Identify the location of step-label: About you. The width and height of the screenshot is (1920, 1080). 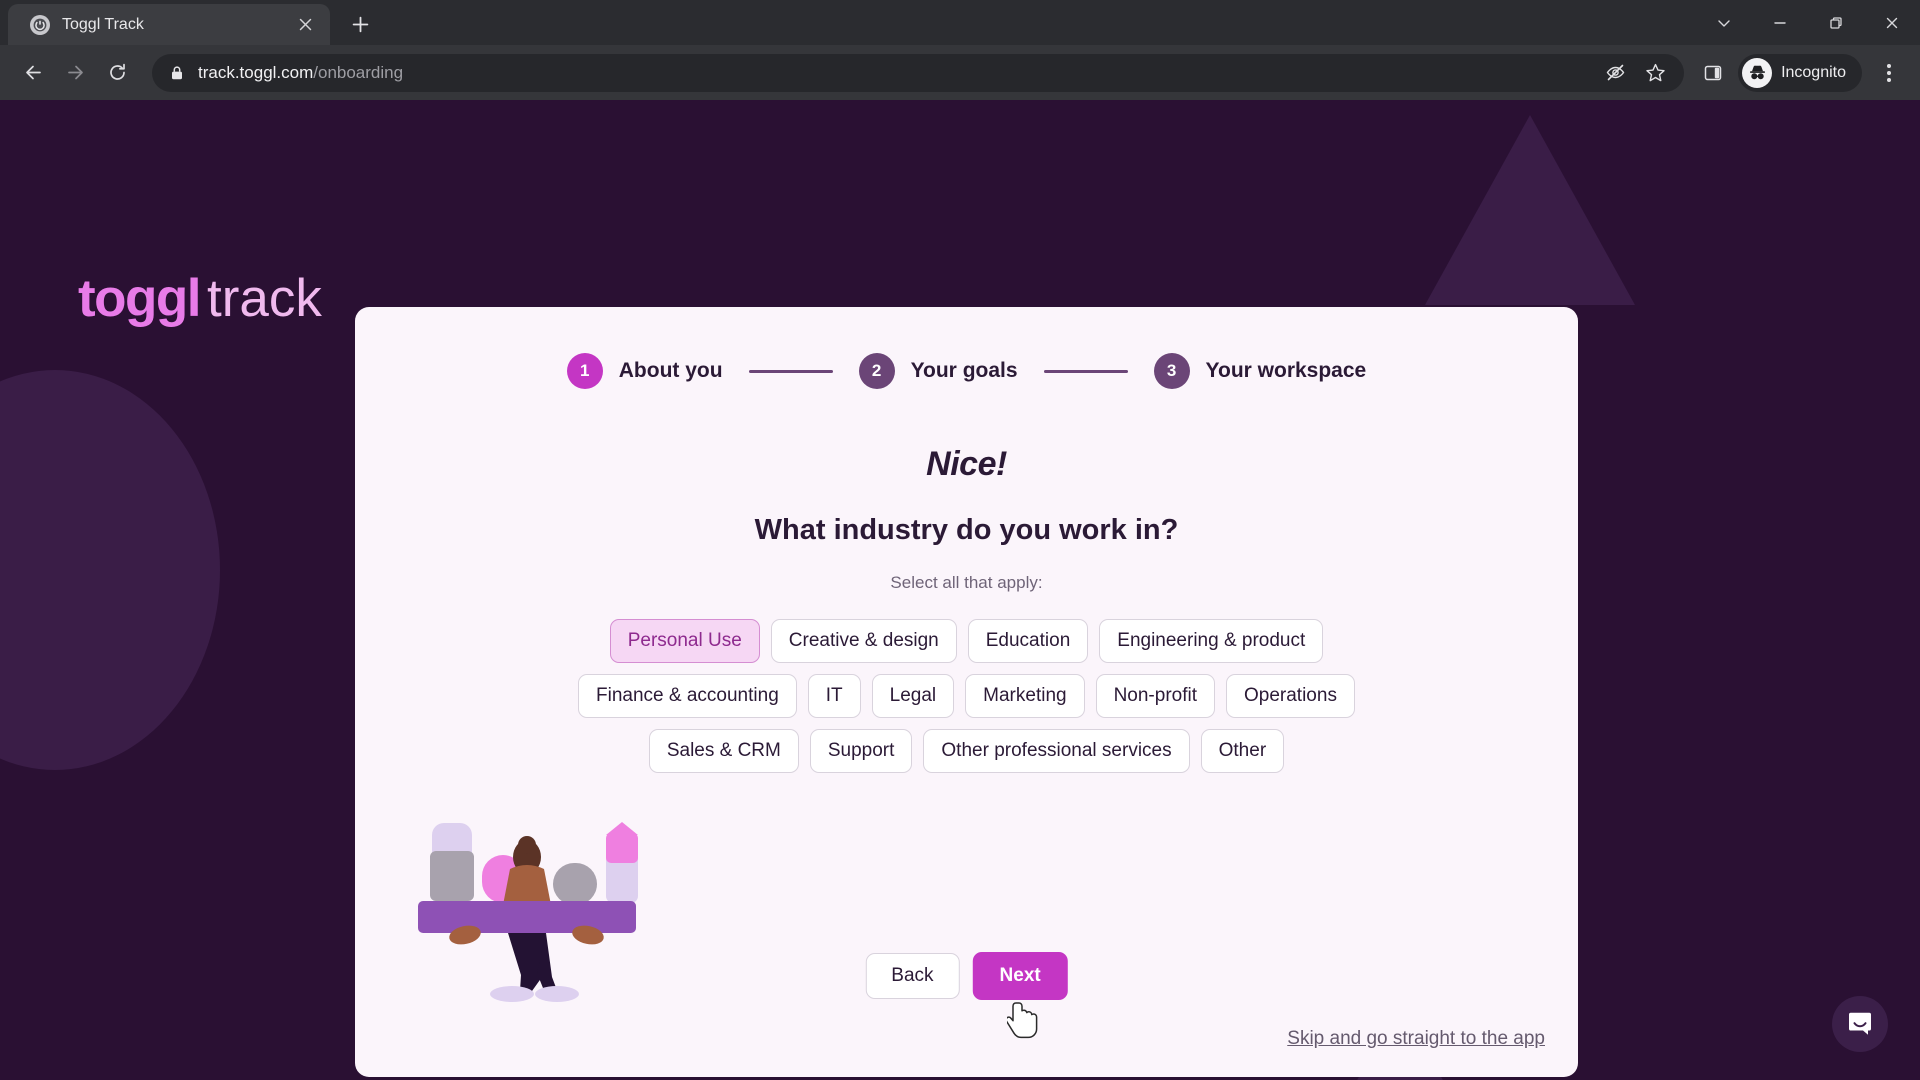
(670, 370).